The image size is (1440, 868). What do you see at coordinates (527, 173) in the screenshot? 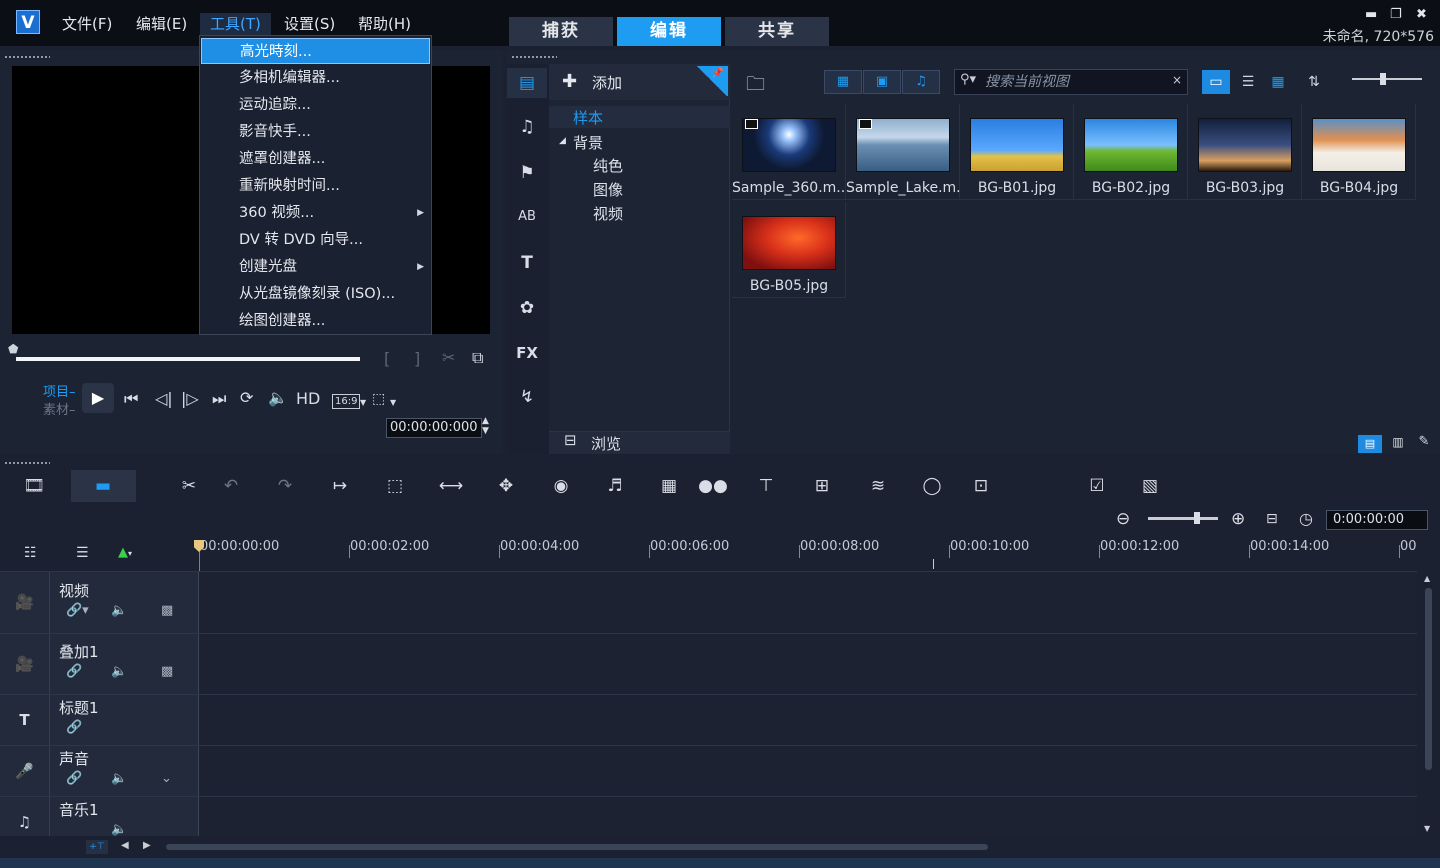
I see `transition-icon: ⚑` at bounding box center [527, 173].